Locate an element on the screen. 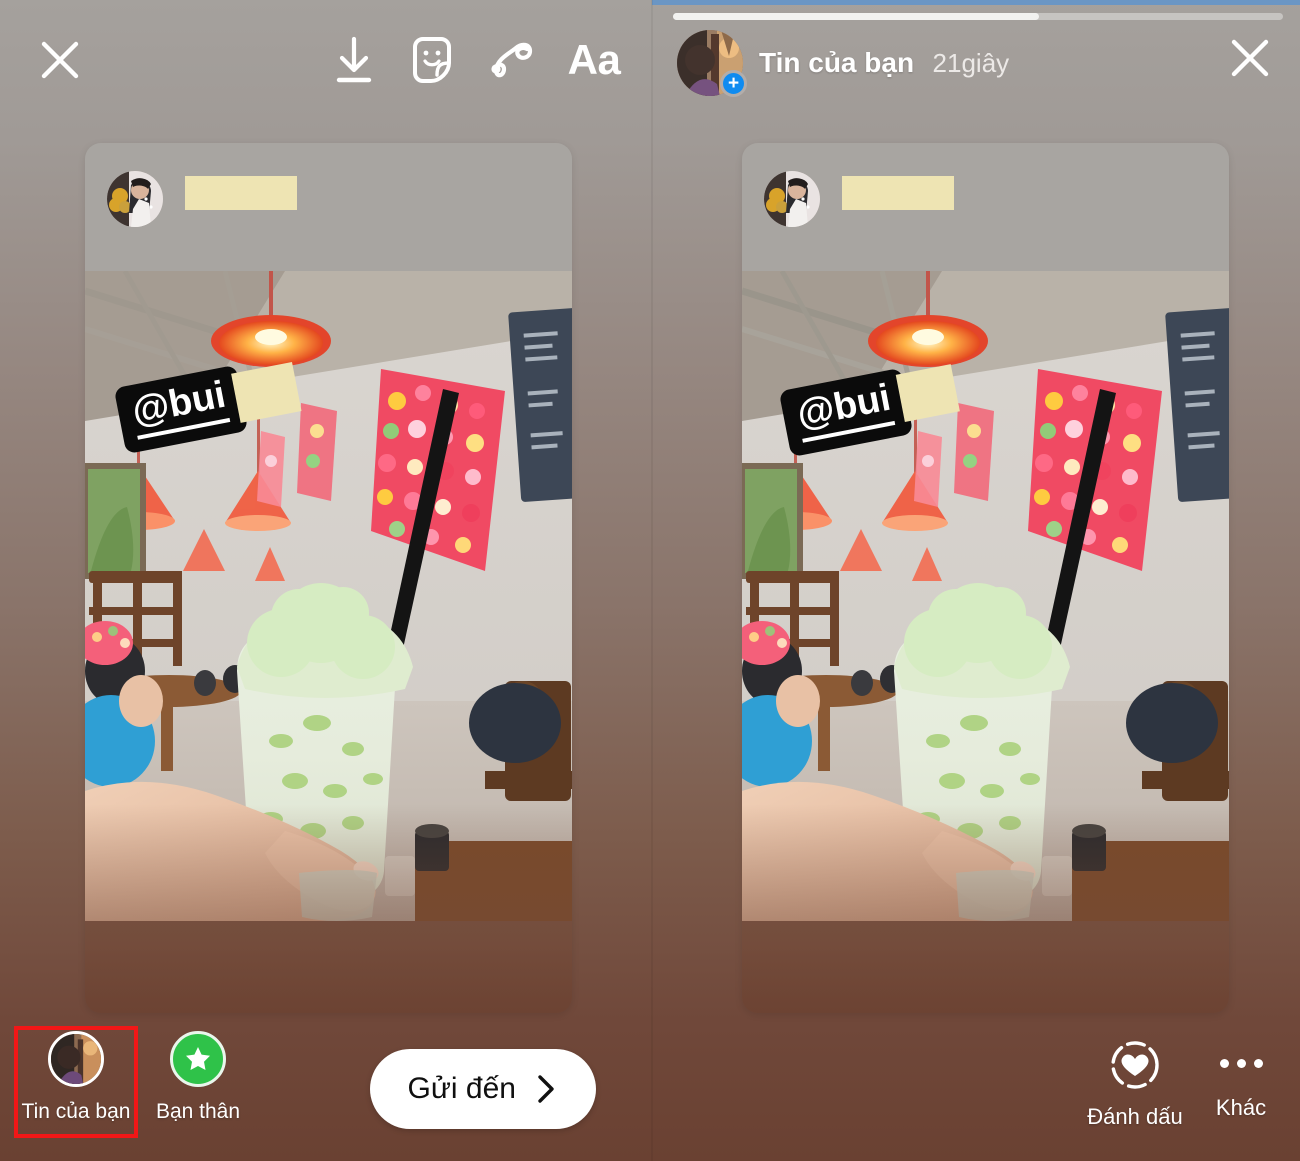 Image resolution: width=1300 pixels, height=1161 pixels. action-more: Khác is located at coordinates (1241, 1080).